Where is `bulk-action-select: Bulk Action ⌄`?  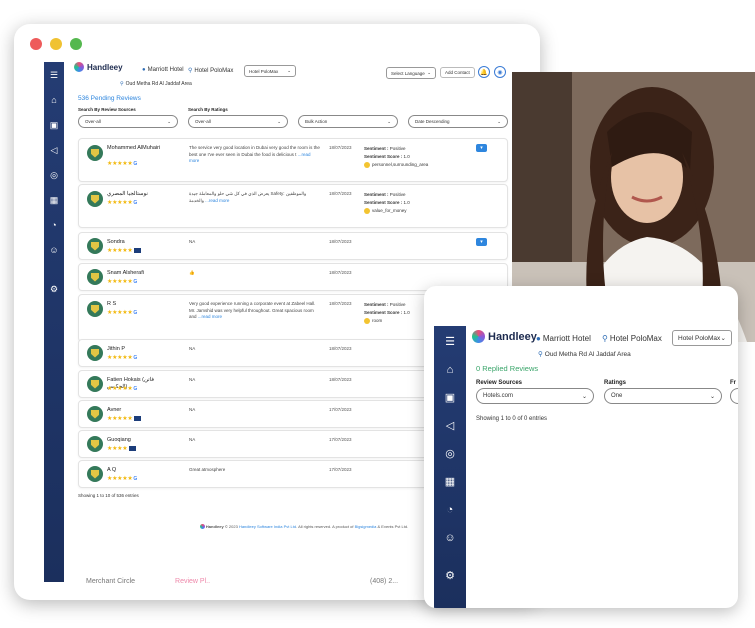
bulk-action-select: Bulk Action ⌄ is located at coordinates (348, 121).